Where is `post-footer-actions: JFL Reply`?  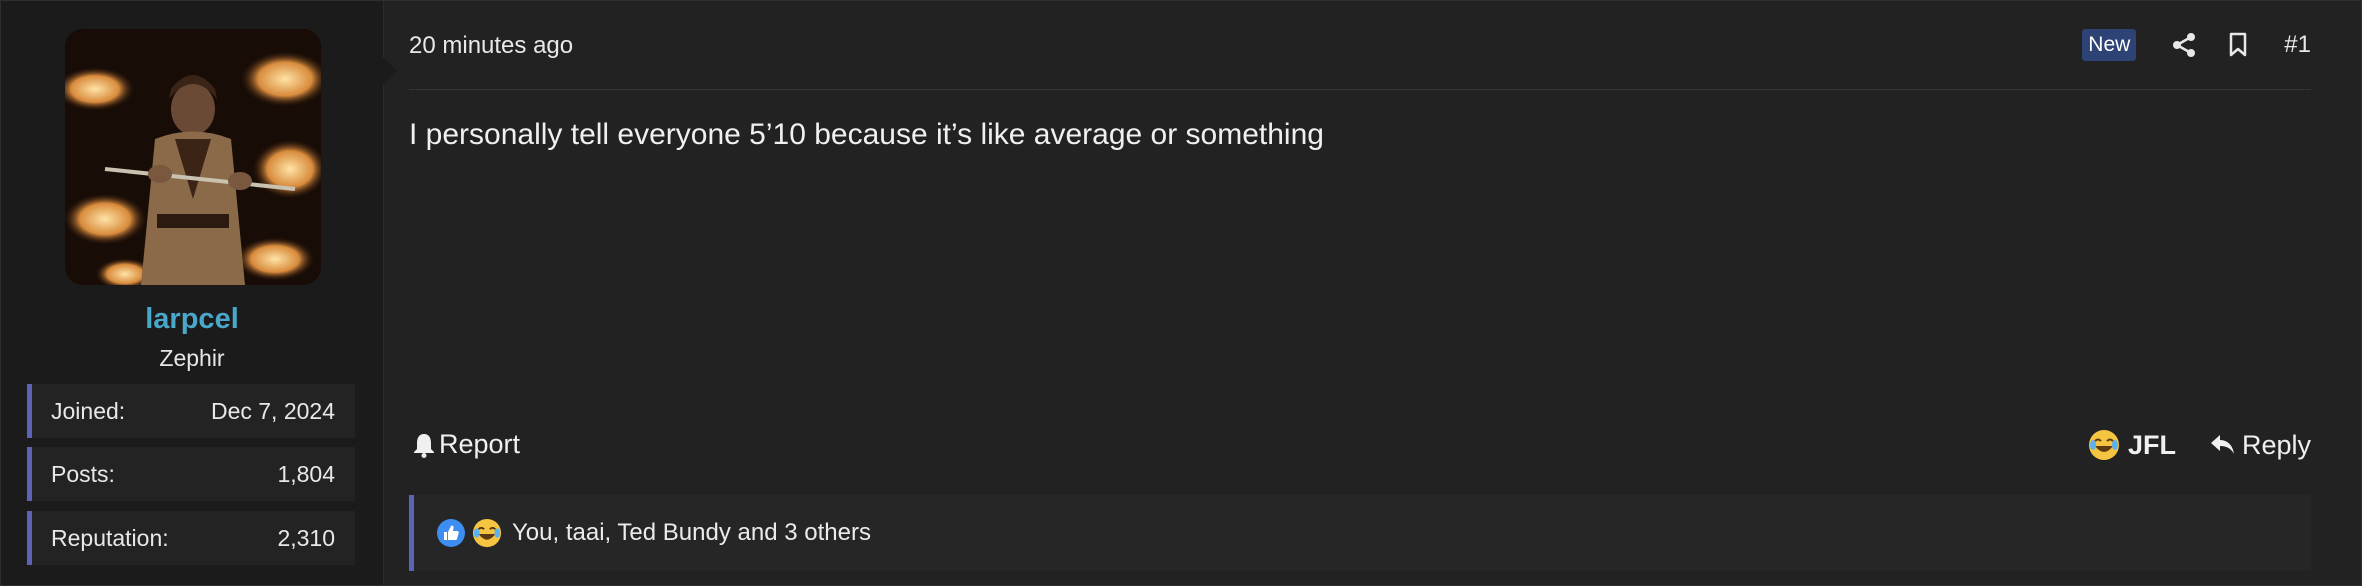
post-footer-actions: JFL Reply is located at coordinates (2199, 445).